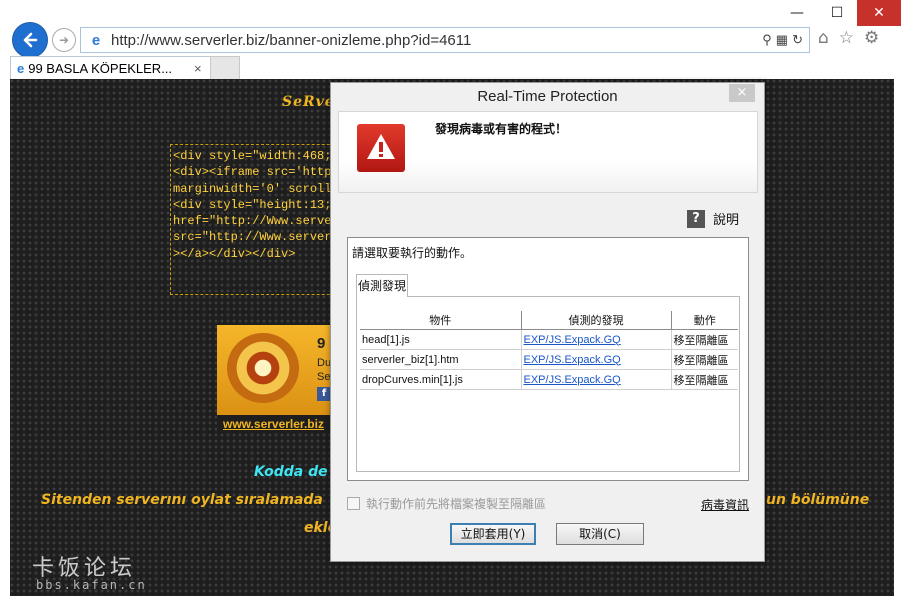 The width and height of the screenshot is (901, 603). Describe the element at coordinates (263, 368) in the screenshot. I see `emblem-logo` at that location.